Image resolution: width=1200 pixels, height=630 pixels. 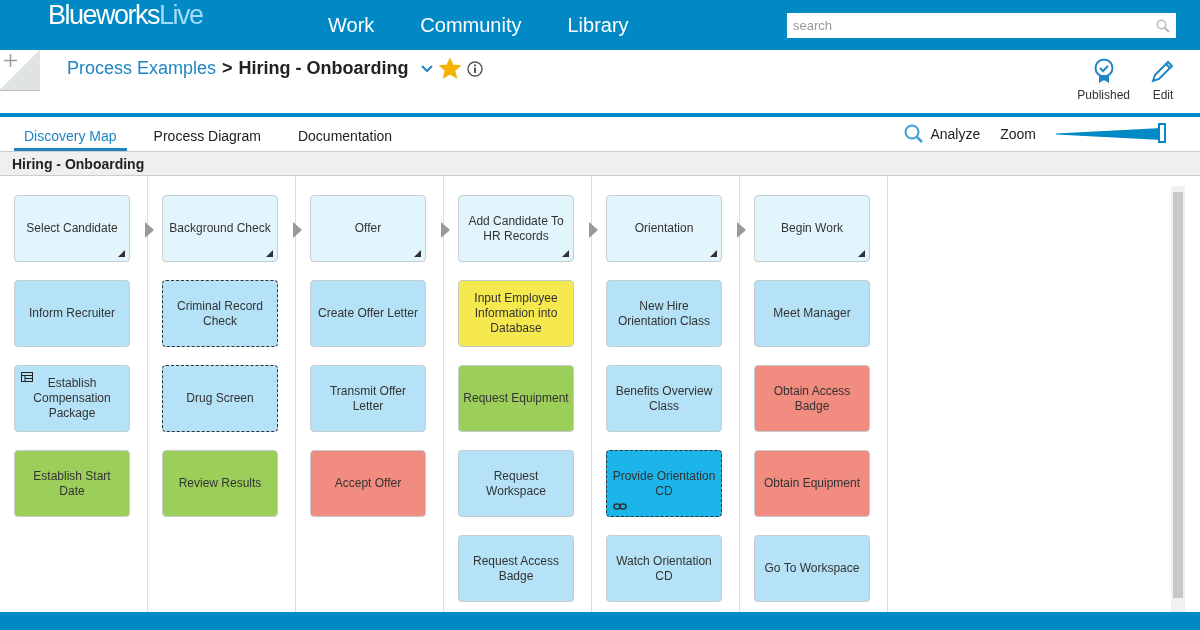 What do you see at coordinates (664, 483) in the screenshot?
I see `activity-card: Provide Orientation CD` at bounding box center [664, 483].